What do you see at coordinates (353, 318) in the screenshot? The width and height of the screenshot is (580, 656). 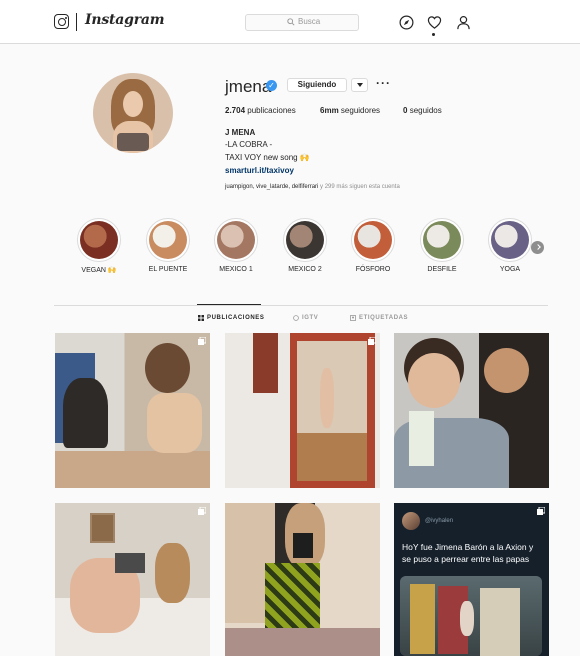 I see `tagged-icon` at bounding box center [353, 318].